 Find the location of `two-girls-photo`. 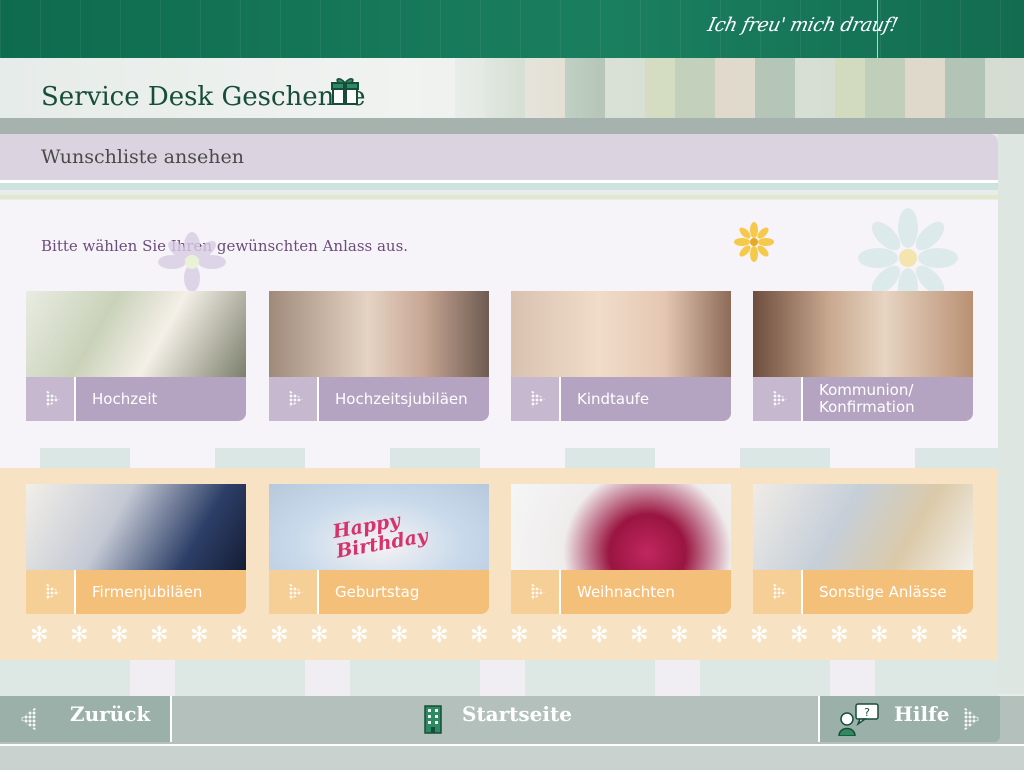

two-girls-photo is located at coordinates (863, 334).